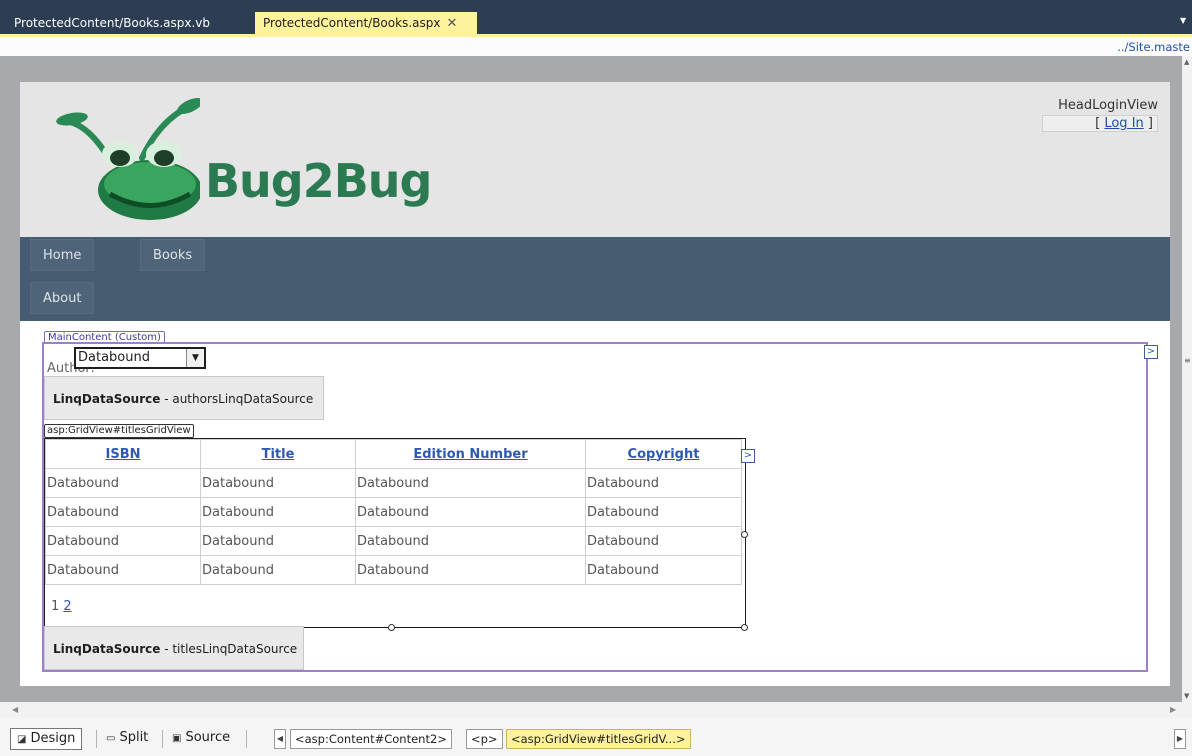  What do you see at coordinates (62, 255) in the screenshot?
I see `nav-home: Home` at bounding box center [62, 255].